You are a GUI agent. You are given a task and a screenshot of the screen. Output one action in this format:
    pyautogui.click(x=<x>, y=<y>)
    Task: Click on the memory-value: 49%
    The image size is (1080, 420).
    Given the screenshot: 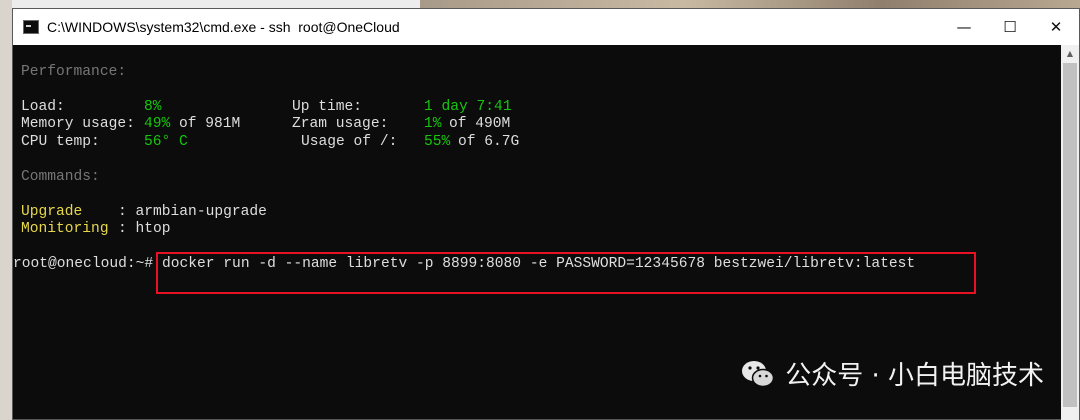 What is the action you would take?
    pyautogui.click(x=157, y=124)
    